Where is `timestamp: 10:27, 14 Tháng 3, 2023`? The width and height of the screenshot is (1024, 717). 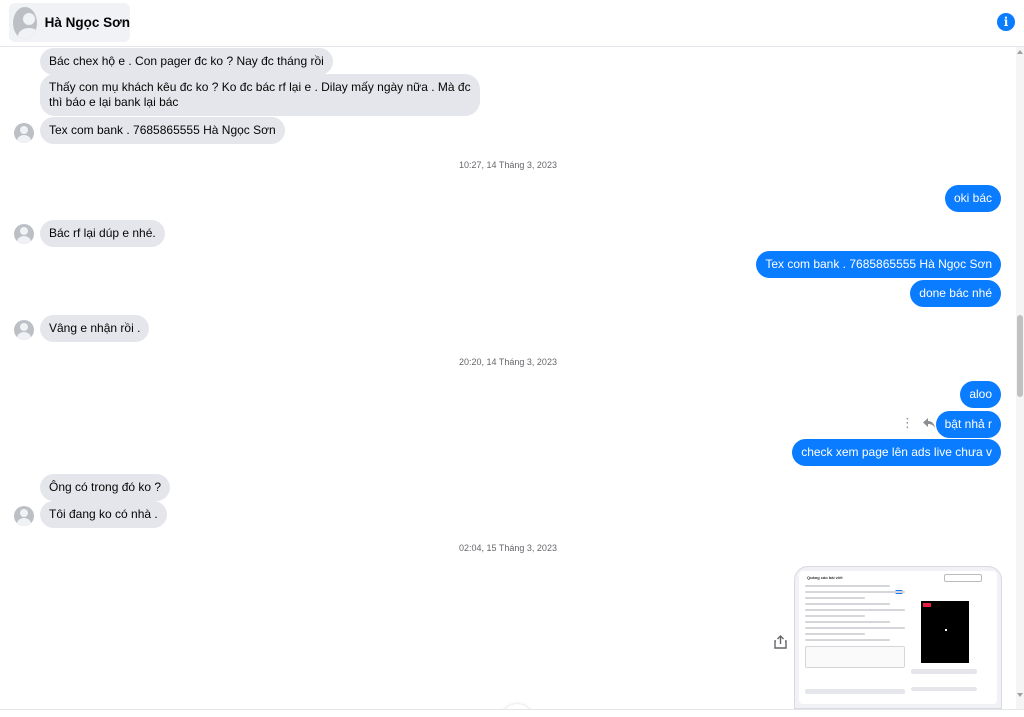
timestamp: 10:27, 14 Tháng 3, 2023 is located at coordinates (508, 165).